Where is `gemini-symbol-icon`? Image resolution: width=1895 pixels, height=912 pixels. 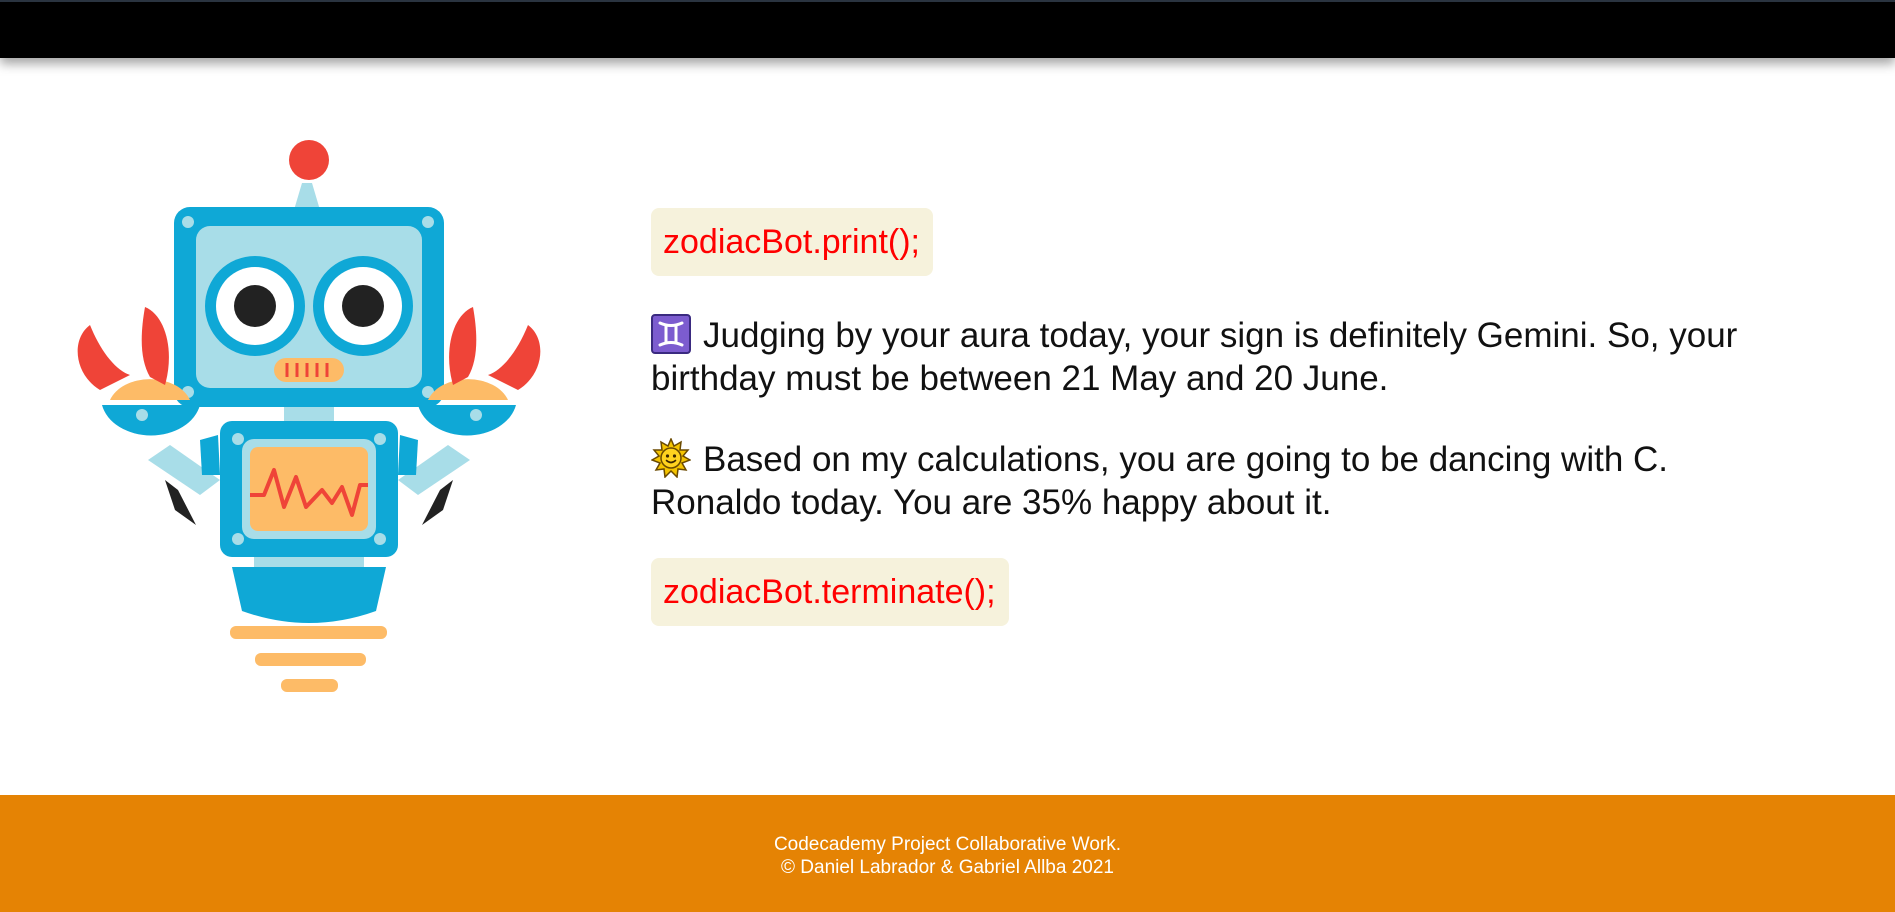
gemini-symbol-icon is located at coordinates (671, 333).